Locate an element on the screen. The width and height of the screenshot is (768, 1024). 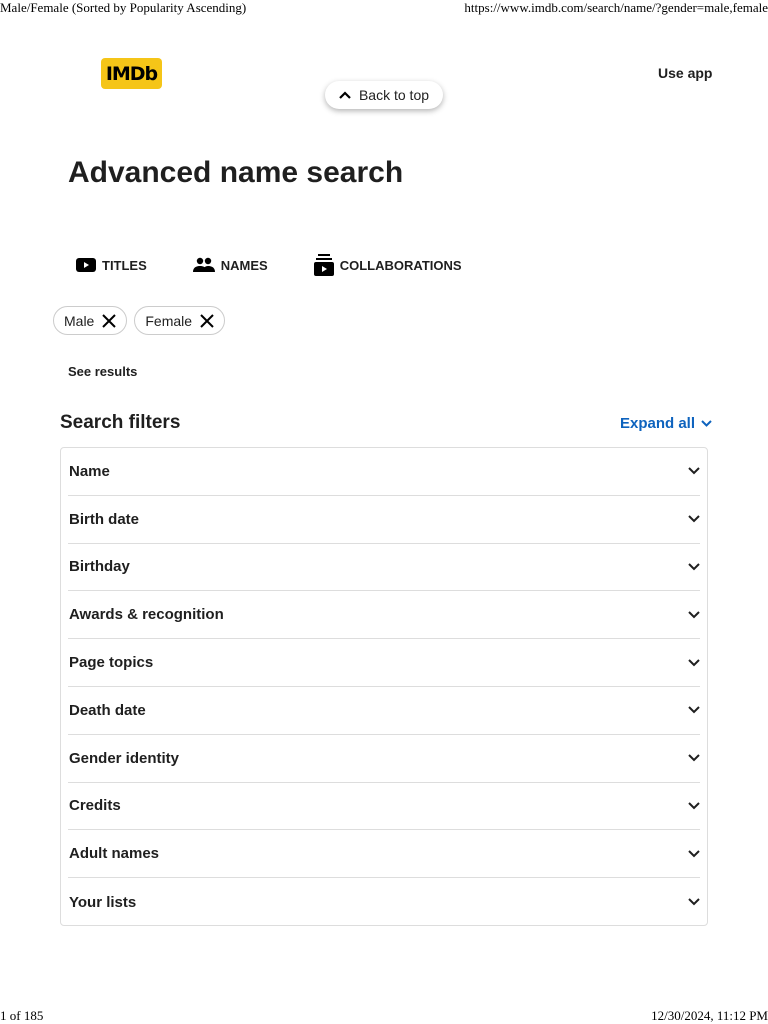
see-results-button: See results is located at coordinates (102, 371).